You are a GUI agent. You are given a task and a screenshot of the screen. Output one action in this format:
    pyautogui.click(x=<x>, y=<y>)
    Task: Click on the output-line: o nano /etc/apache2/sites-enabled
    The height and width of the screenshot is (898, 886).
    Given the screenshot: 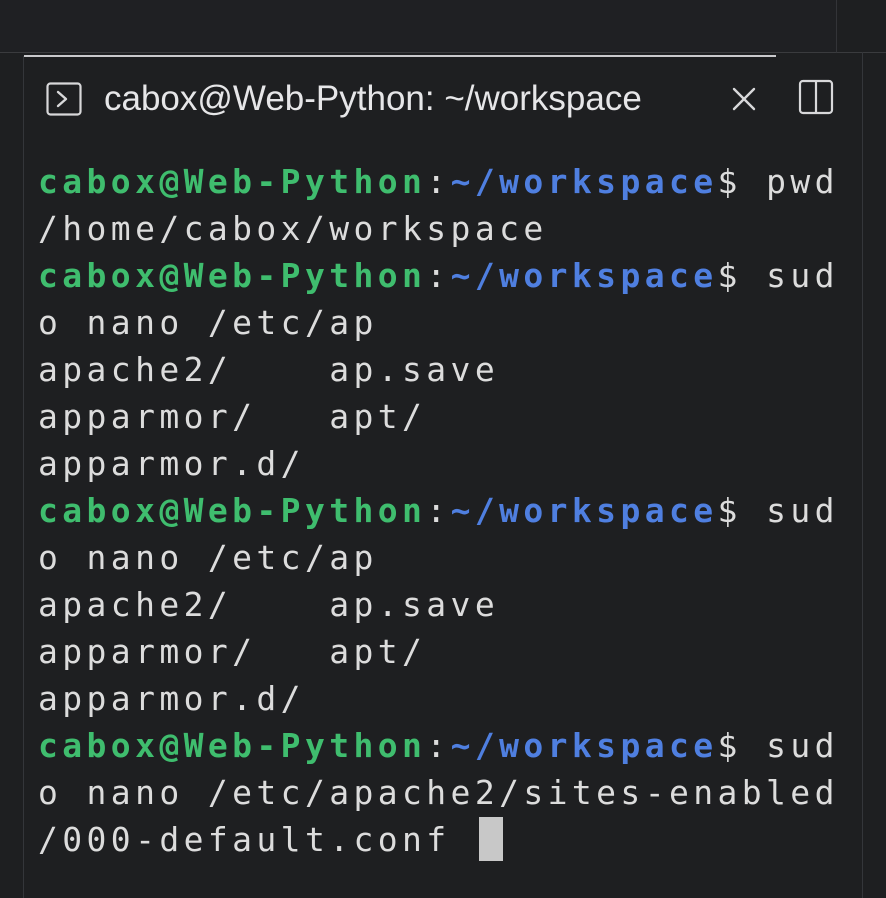 What is the action you would take?
    pyautogui.click(x=438, y=792)
    